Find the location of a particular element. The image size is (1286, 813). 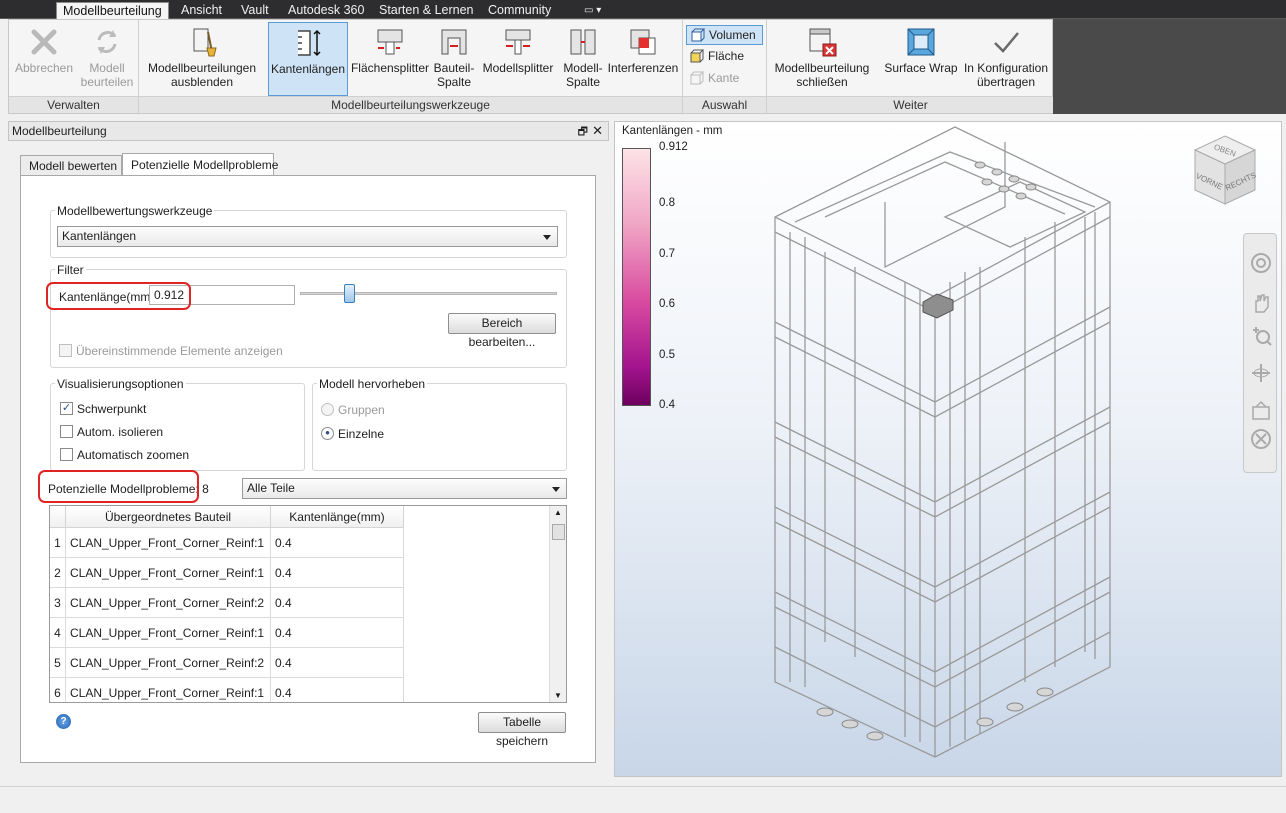

einzelne-radio: • Einzelne is located at coordinates (352, 433).